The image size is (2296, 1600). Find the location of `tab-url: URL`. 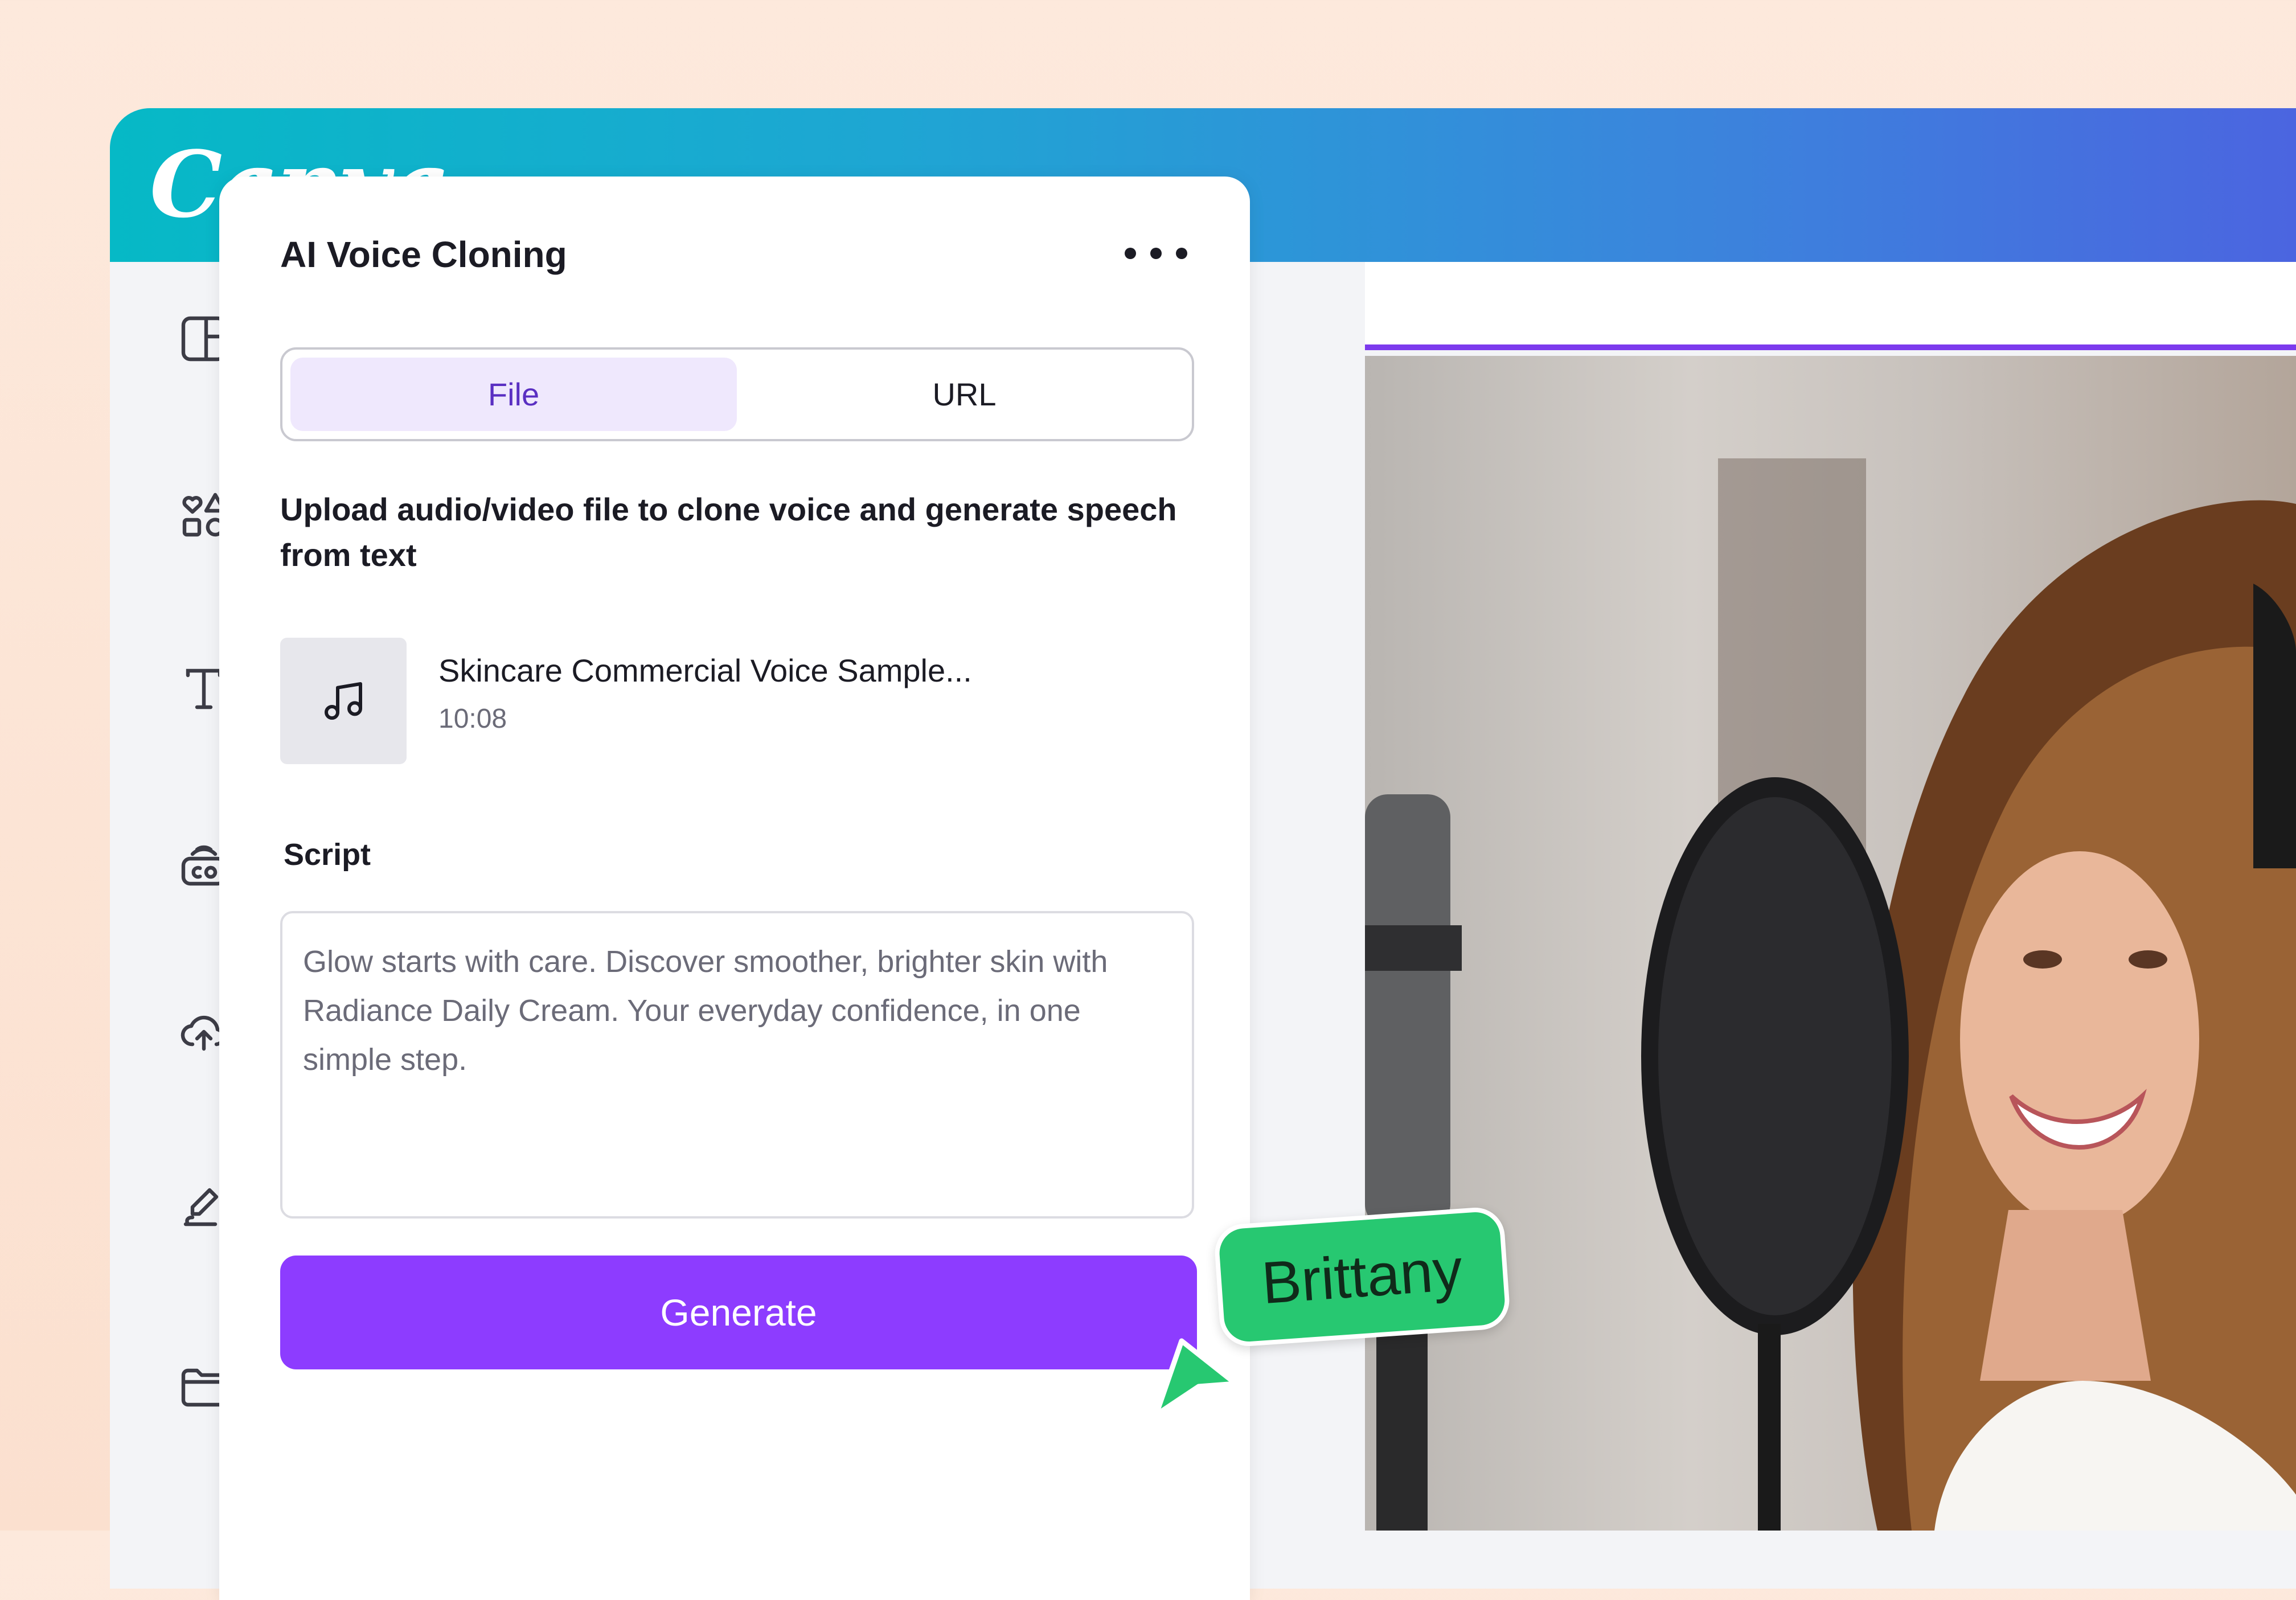

tab-url: URL is located at coordinates (964, 395).